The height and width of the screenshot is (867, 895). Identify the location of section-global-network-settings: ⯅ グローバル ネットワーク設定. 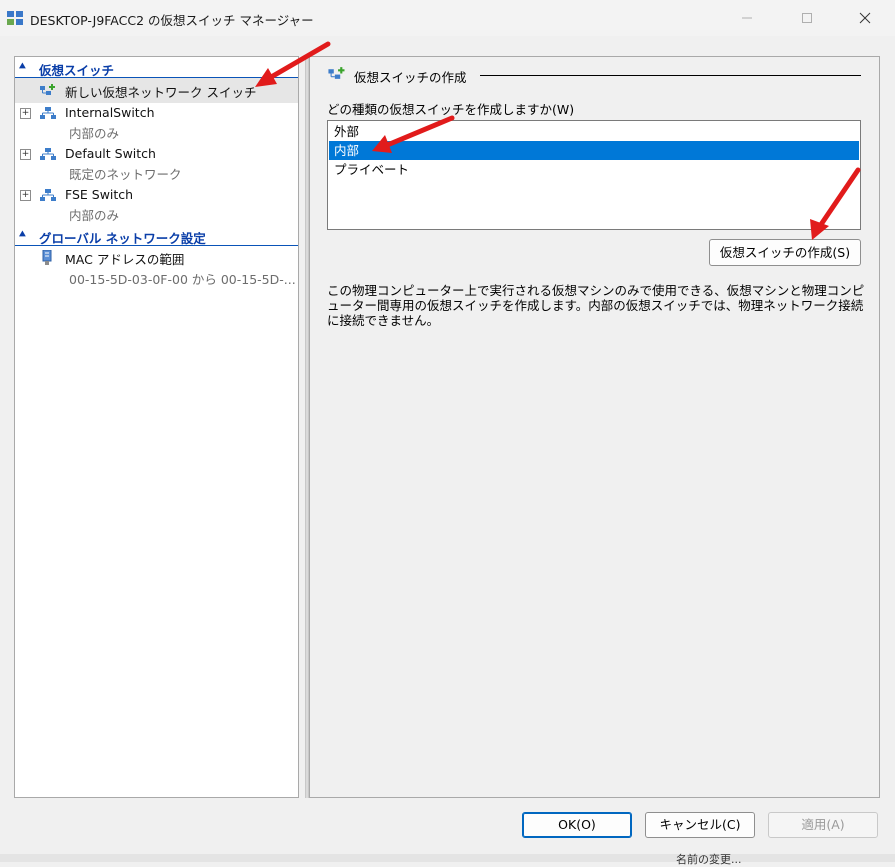
(156, 236).